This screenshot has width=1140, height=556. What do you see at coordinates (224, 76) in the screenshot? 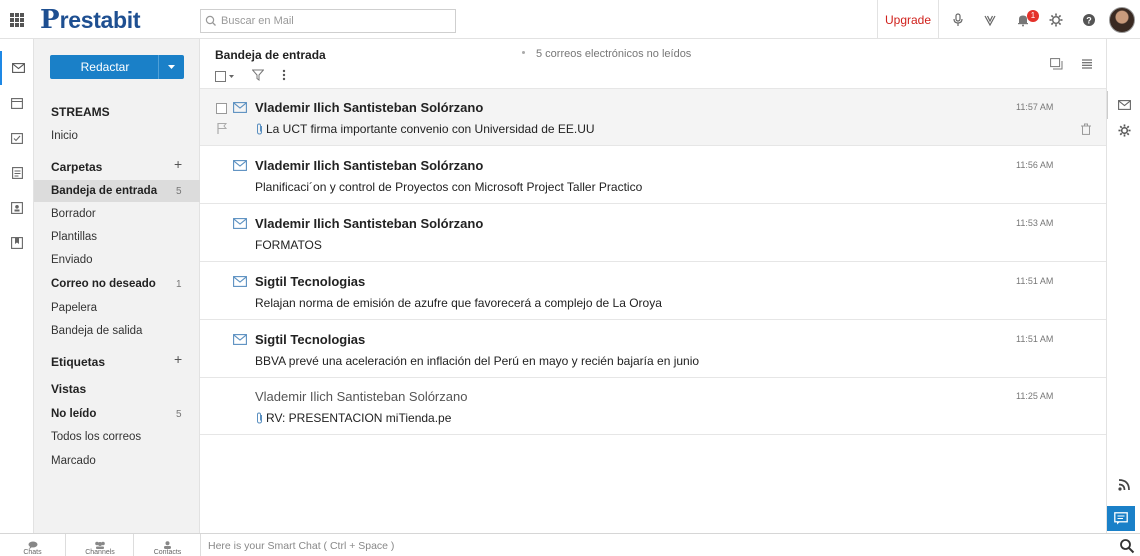
I see `select-all-checkbox` at bounding box center [224, 76].